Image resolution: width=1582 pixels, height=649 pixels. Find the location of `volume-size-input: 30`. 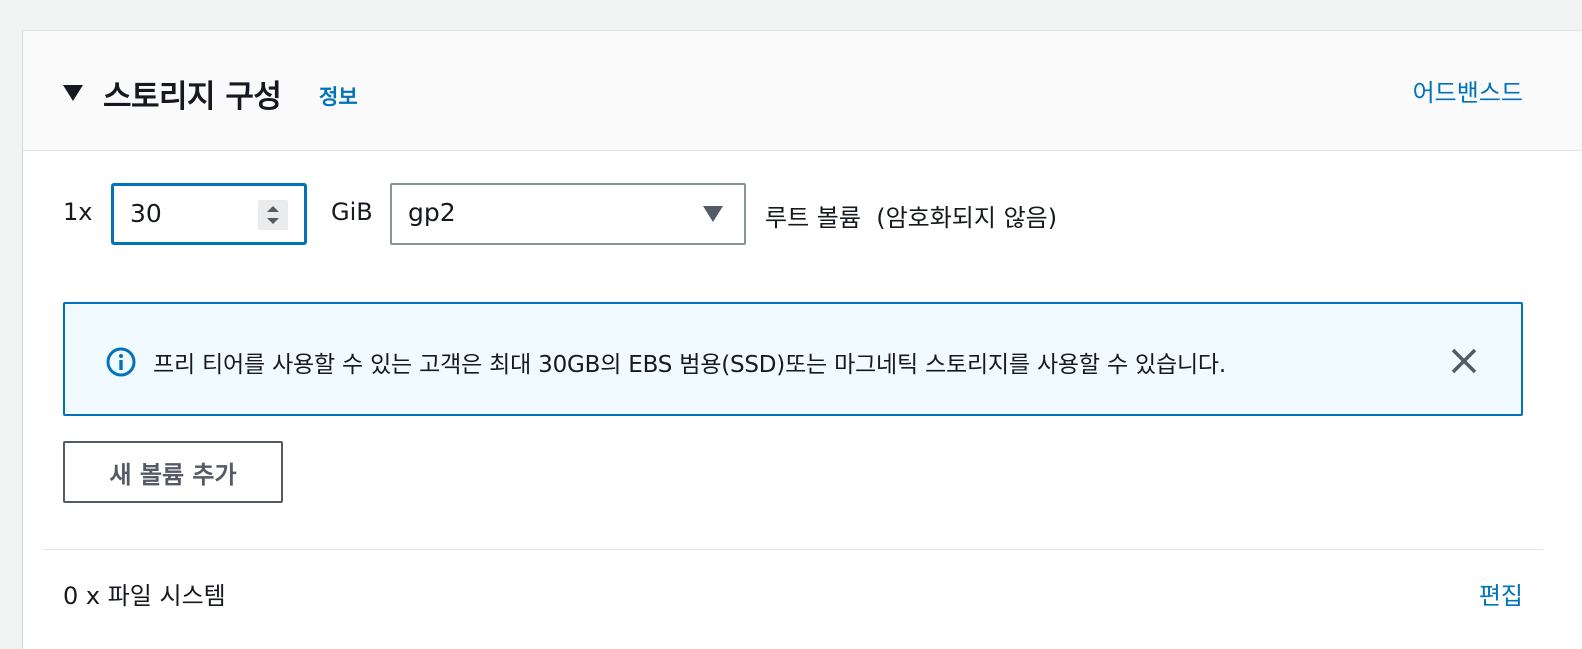

volume-size-input: 30 is located at coordinates (209, 214).